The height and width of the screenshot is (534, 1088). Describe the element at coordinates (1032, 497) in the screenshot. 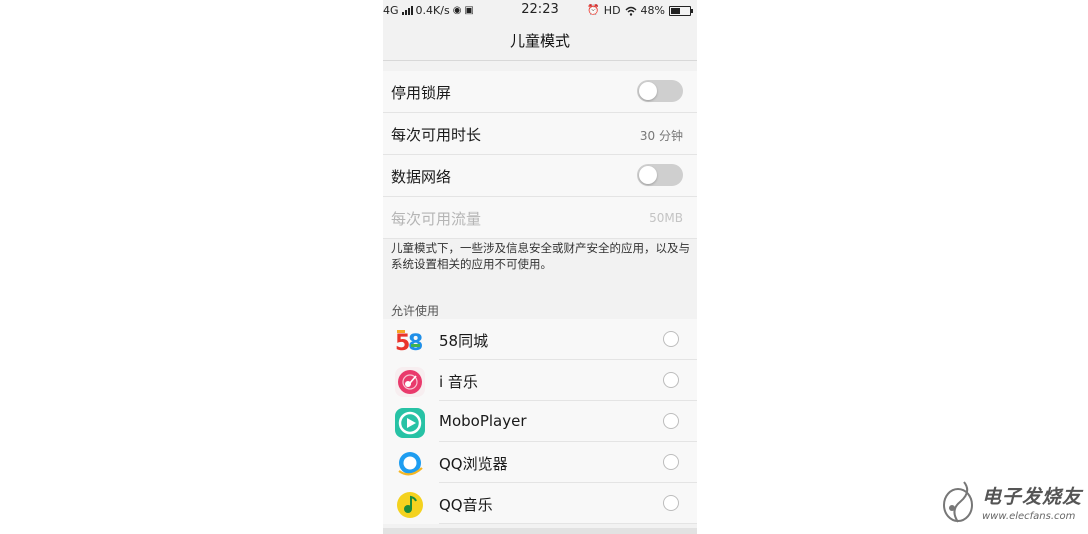

I see `watermark-text: 电子发烧友` at that location.